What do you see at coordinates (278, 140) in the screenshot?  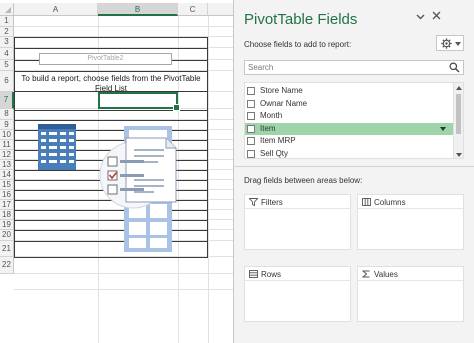 I see `field-label-item-mrp: Item MRP` at bounding box center [278, 140].